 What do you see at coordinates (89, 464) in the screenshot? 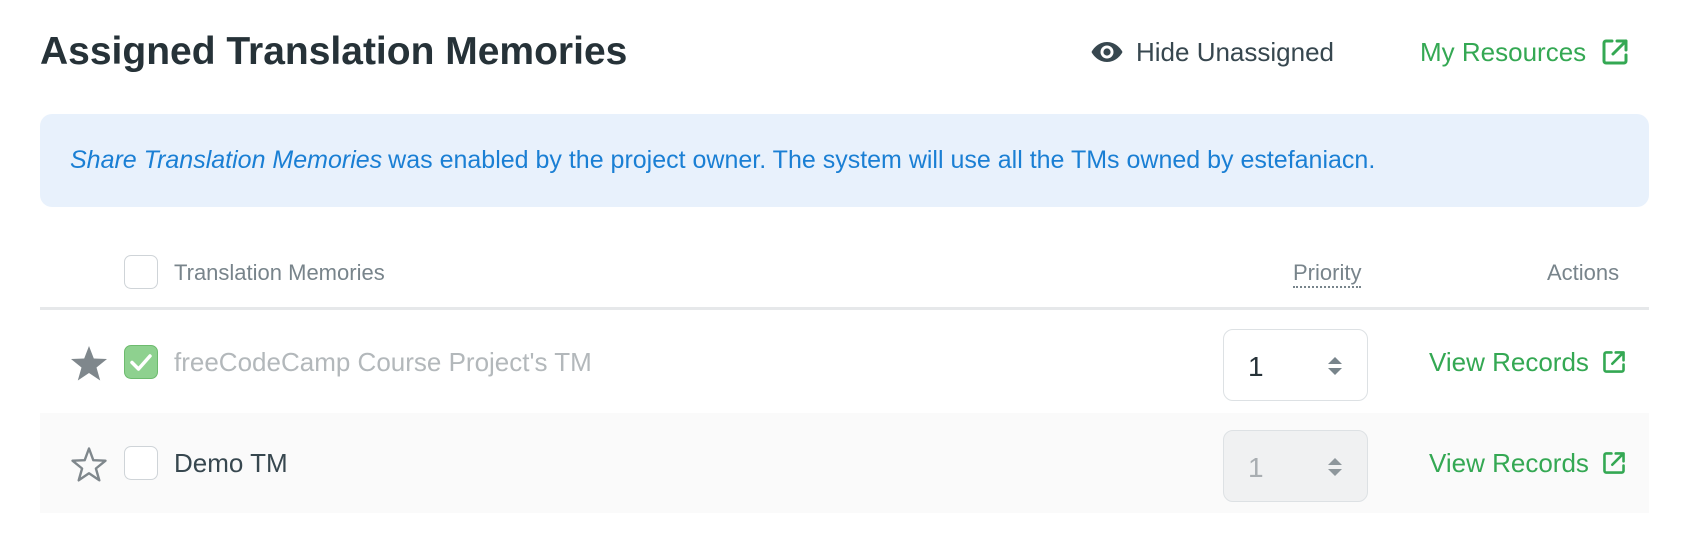
I see `star-outline-icon` at bounding box center [89, 464].